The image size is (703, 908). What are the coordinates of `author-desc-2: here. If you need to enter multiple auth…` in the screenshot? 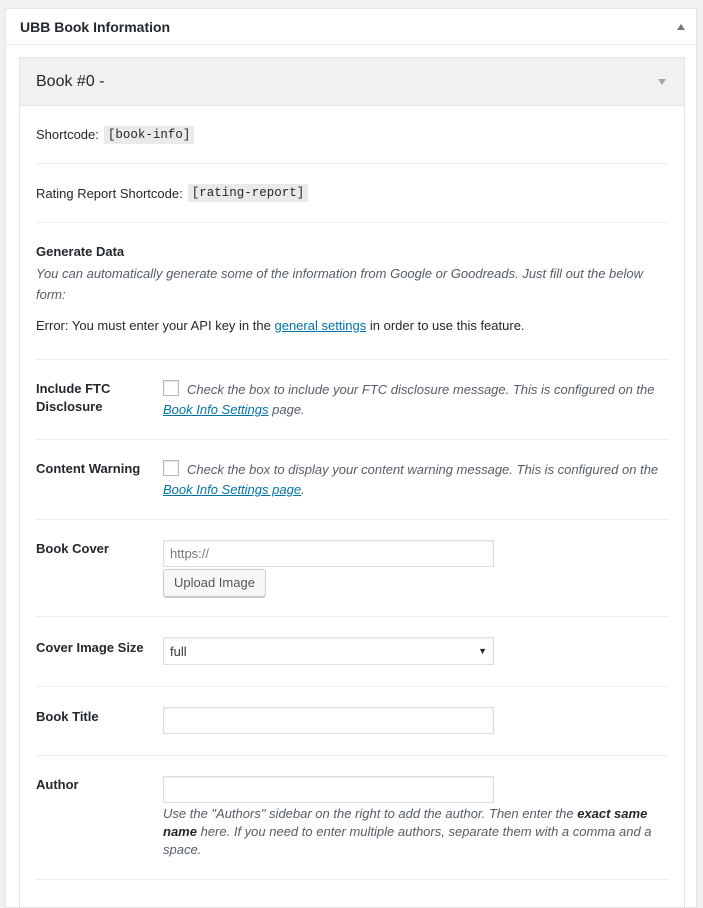 It's located at (407, 840).